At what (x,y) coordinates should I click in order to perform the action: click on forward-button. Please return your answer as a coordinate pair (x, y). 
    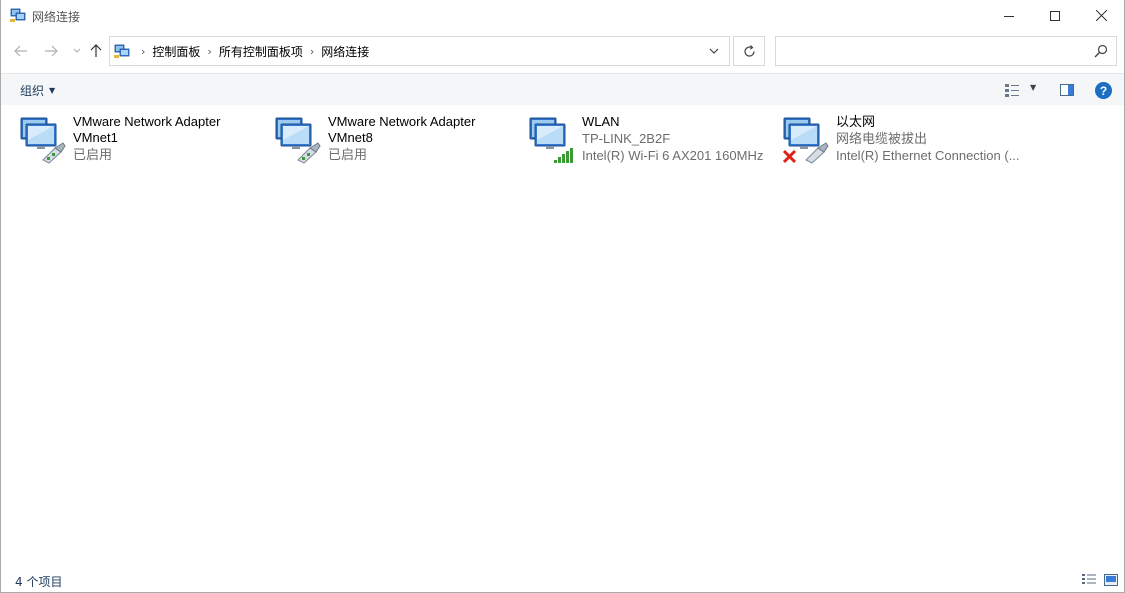
    Looking at the image, I should click on (51, 51).